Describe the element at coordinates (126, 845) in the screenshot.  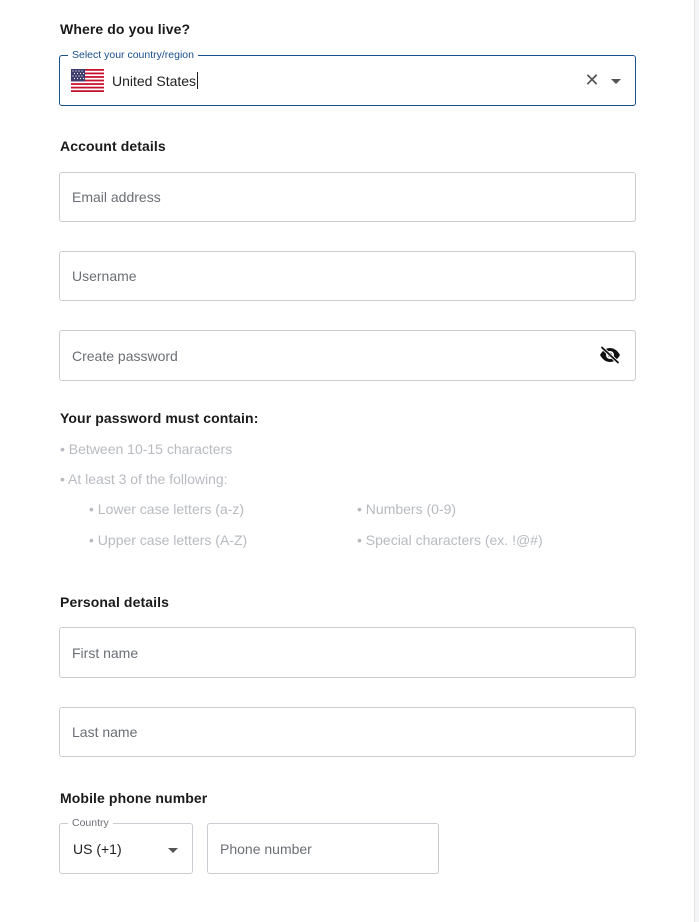
I see `phone-country-select: Country US (+1)` at that location.